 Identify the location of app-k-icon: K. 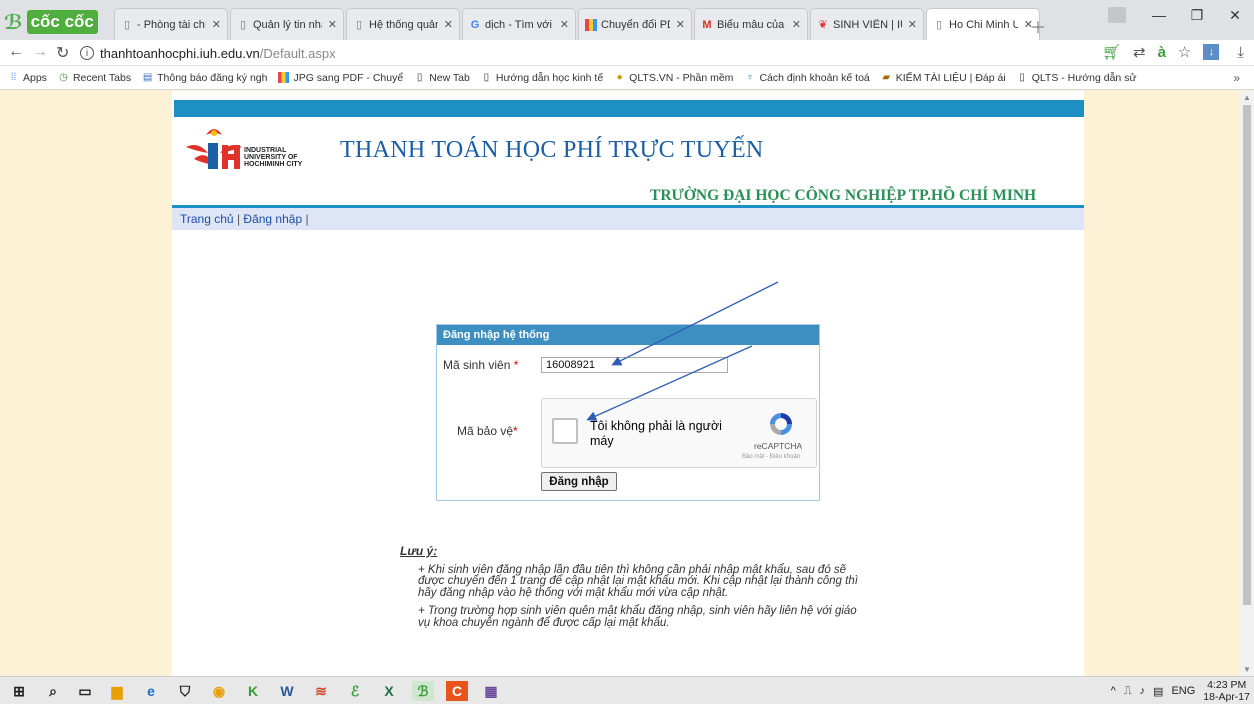
(253, 691).